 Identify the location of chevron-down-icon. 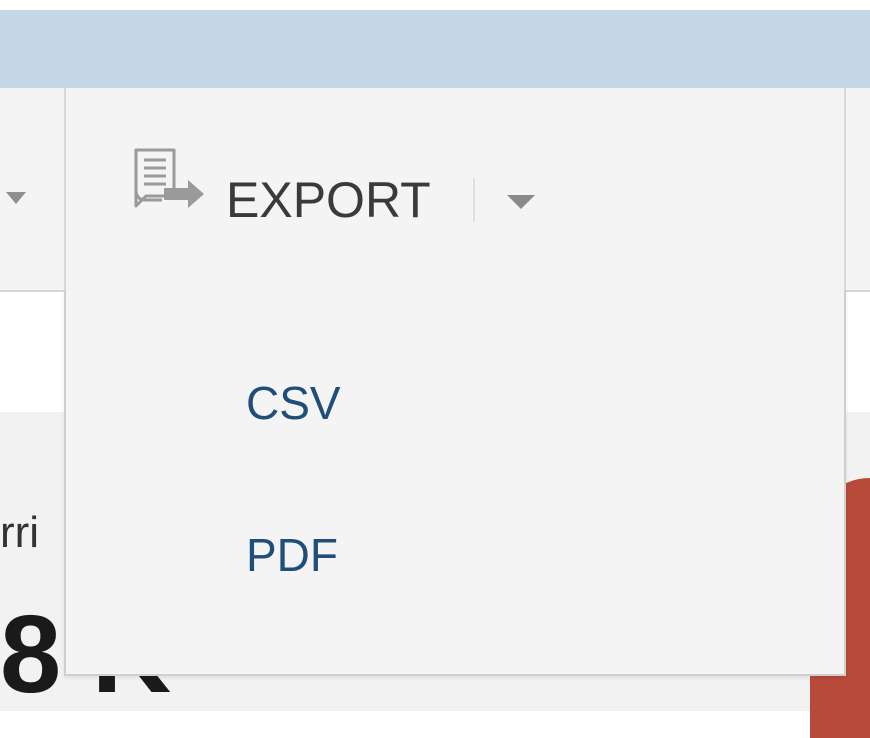
(16, 198).